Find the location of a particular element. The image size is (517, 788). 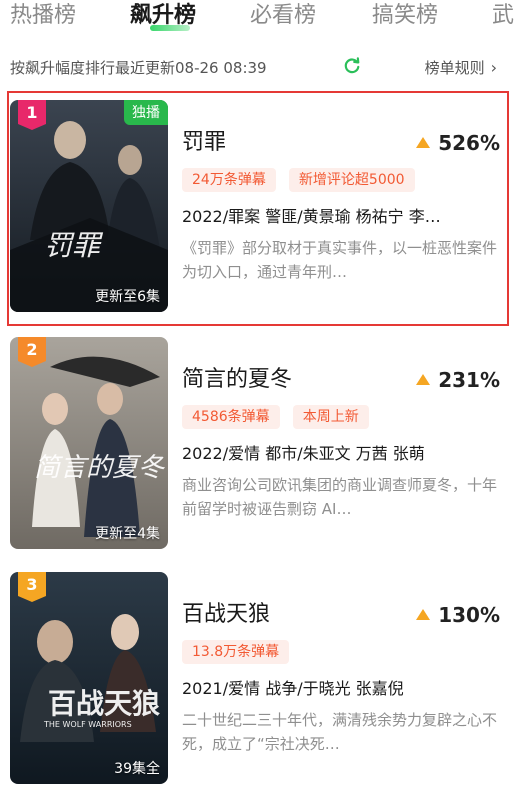

poster-title-art: 罚罪 is located at coordinates (72, 245).